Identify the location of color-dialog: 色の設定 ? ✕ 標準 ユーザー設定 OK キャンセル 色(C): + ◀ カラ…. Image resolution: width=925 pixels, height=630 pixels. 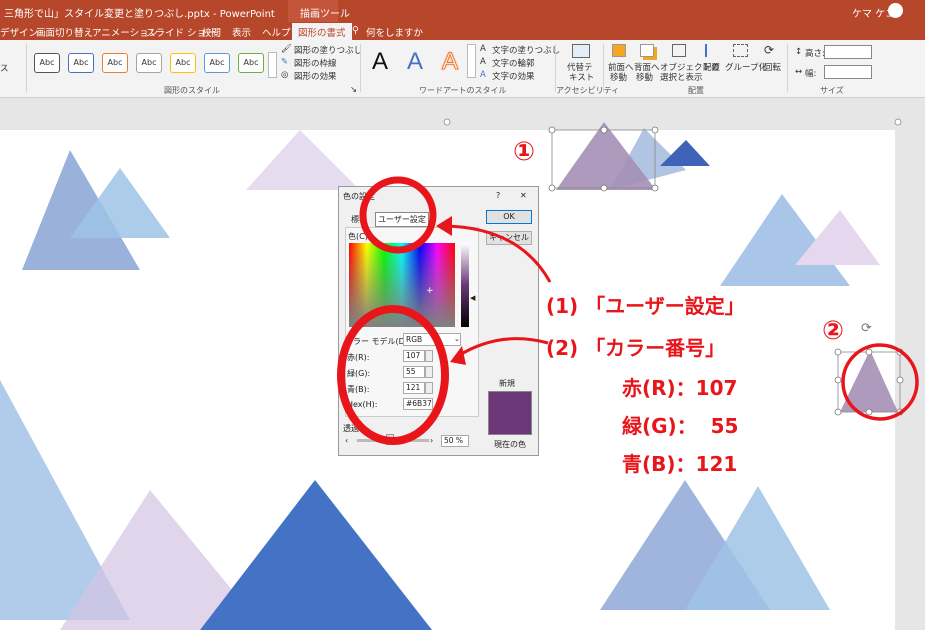
(438, 321).